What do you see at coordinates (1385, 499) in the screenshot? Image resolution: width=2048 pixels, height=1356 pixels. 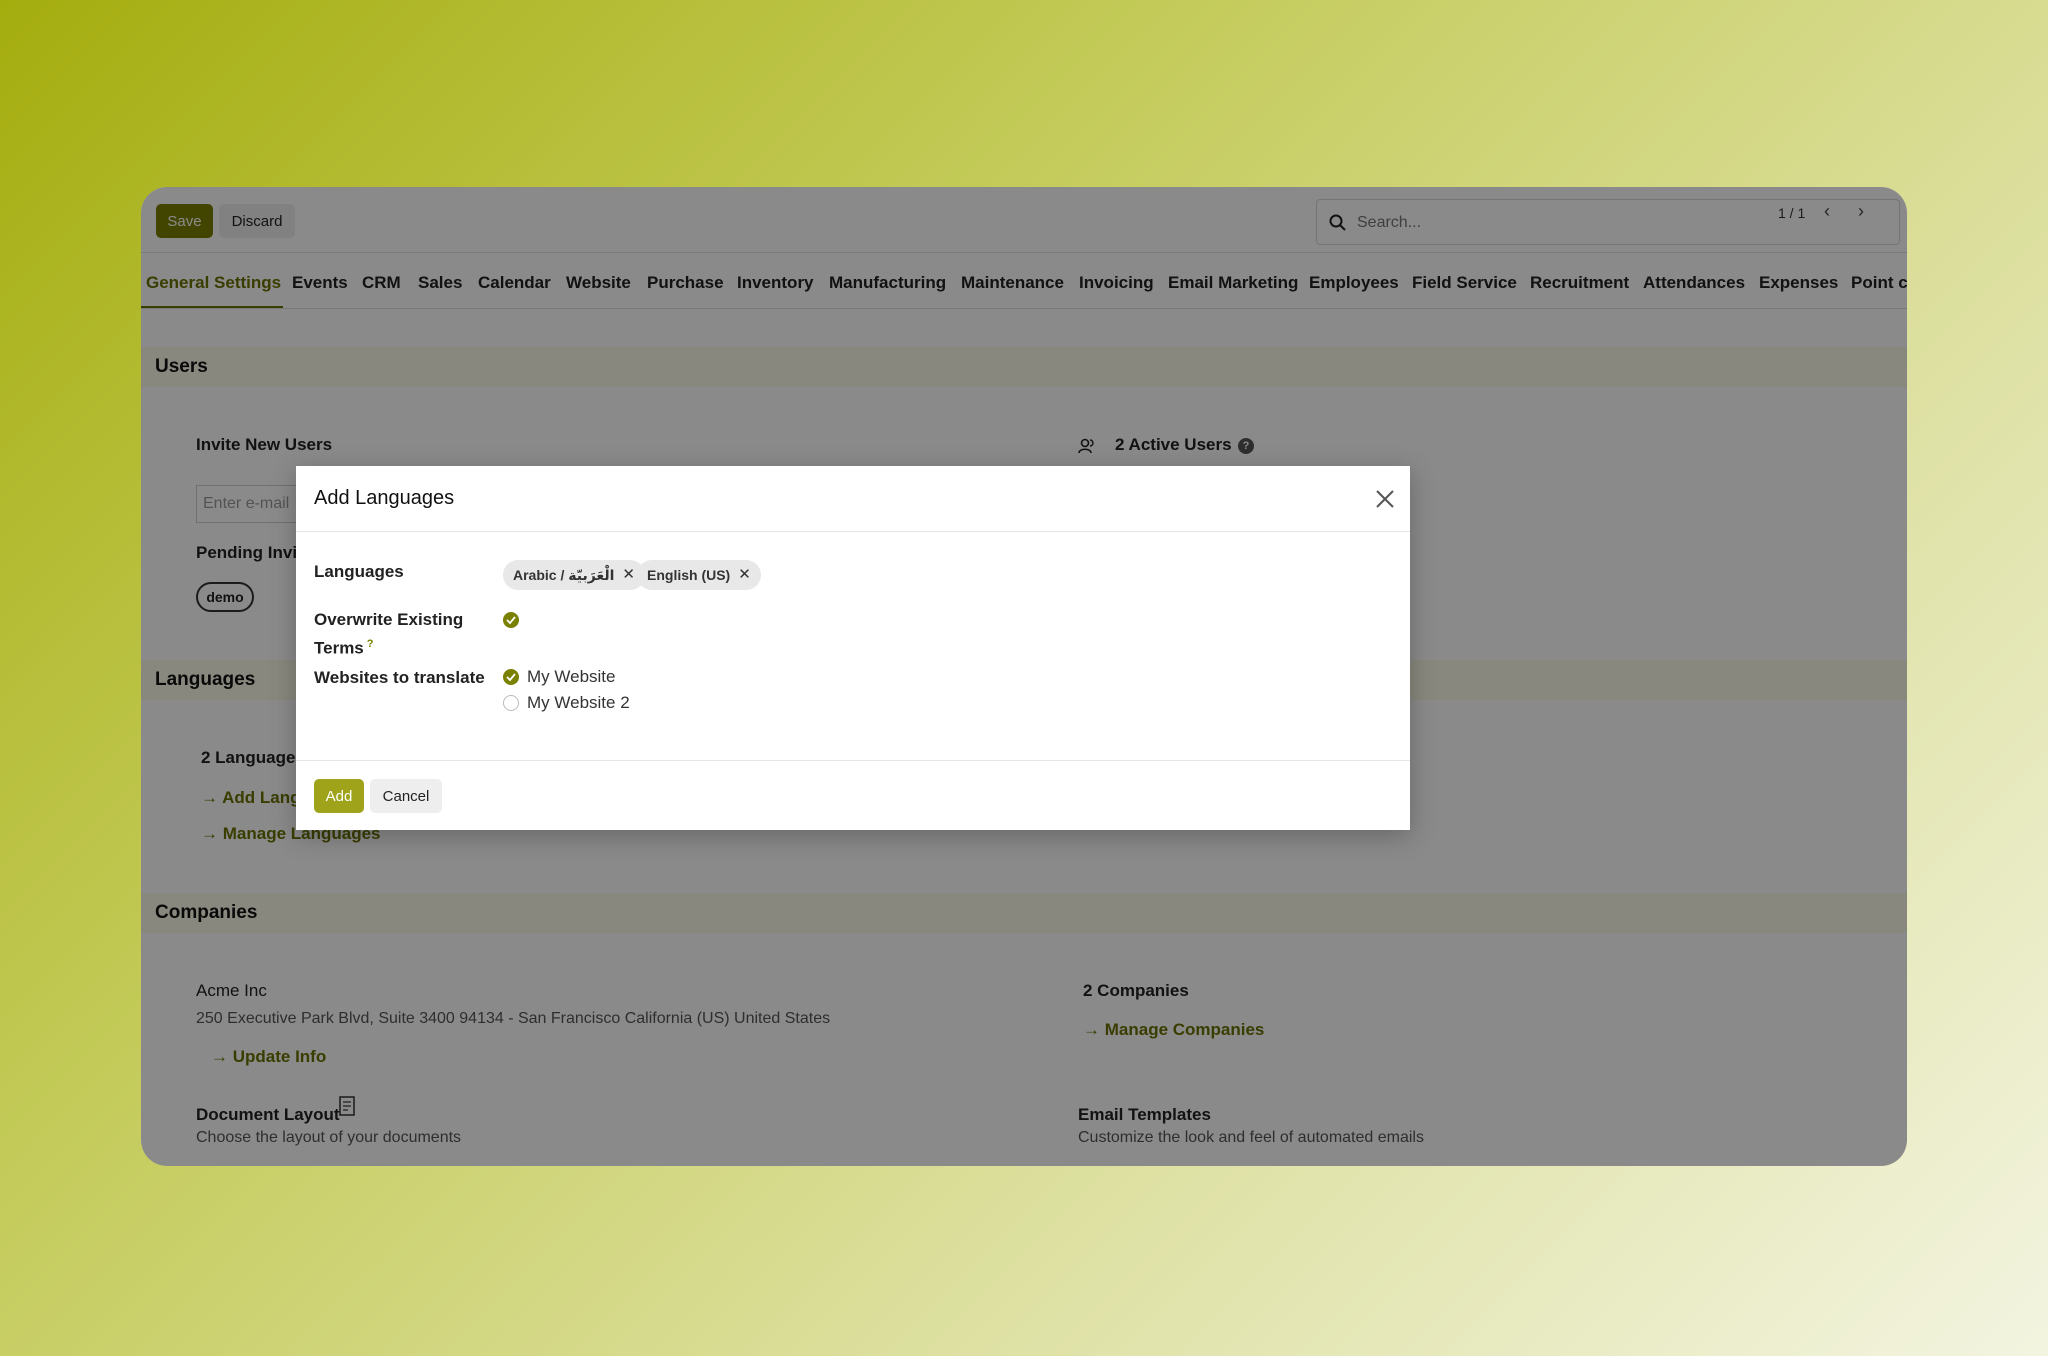 I see `close-icon` at bounding box center [1385, 499].